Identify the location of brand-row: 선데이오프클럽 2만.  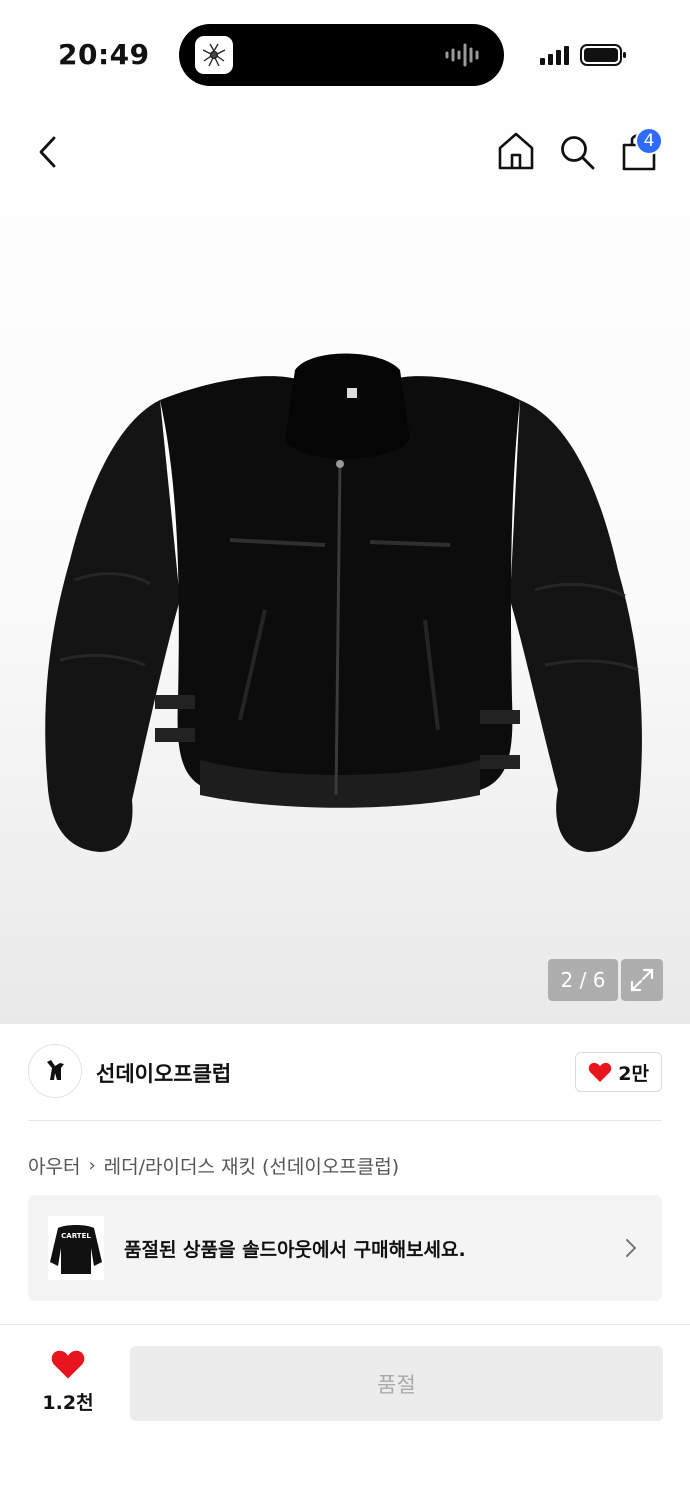
(345, 1072).